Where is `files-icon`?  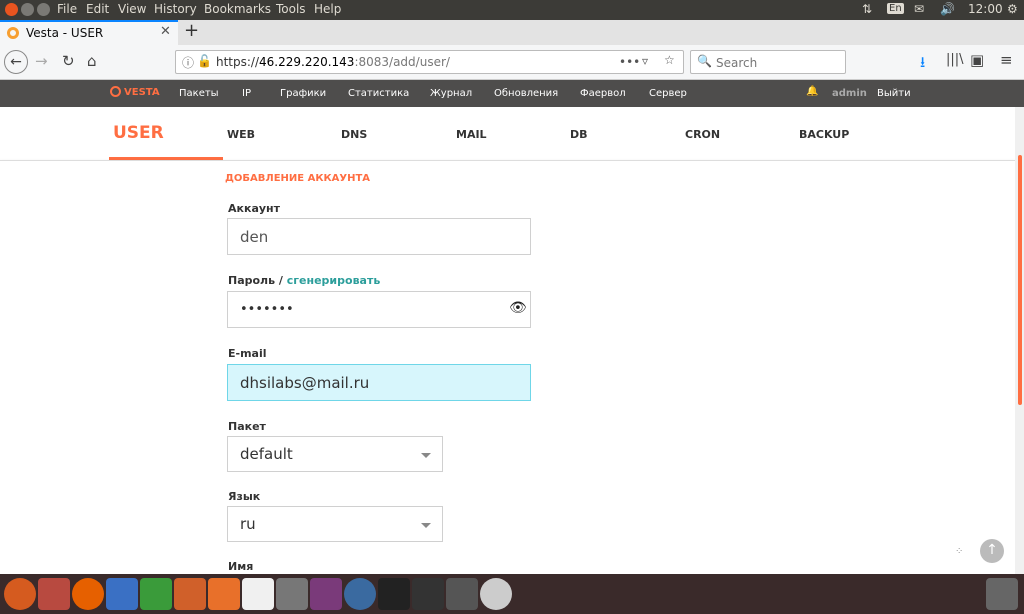
files-icon is located at coordinates (54, 594).